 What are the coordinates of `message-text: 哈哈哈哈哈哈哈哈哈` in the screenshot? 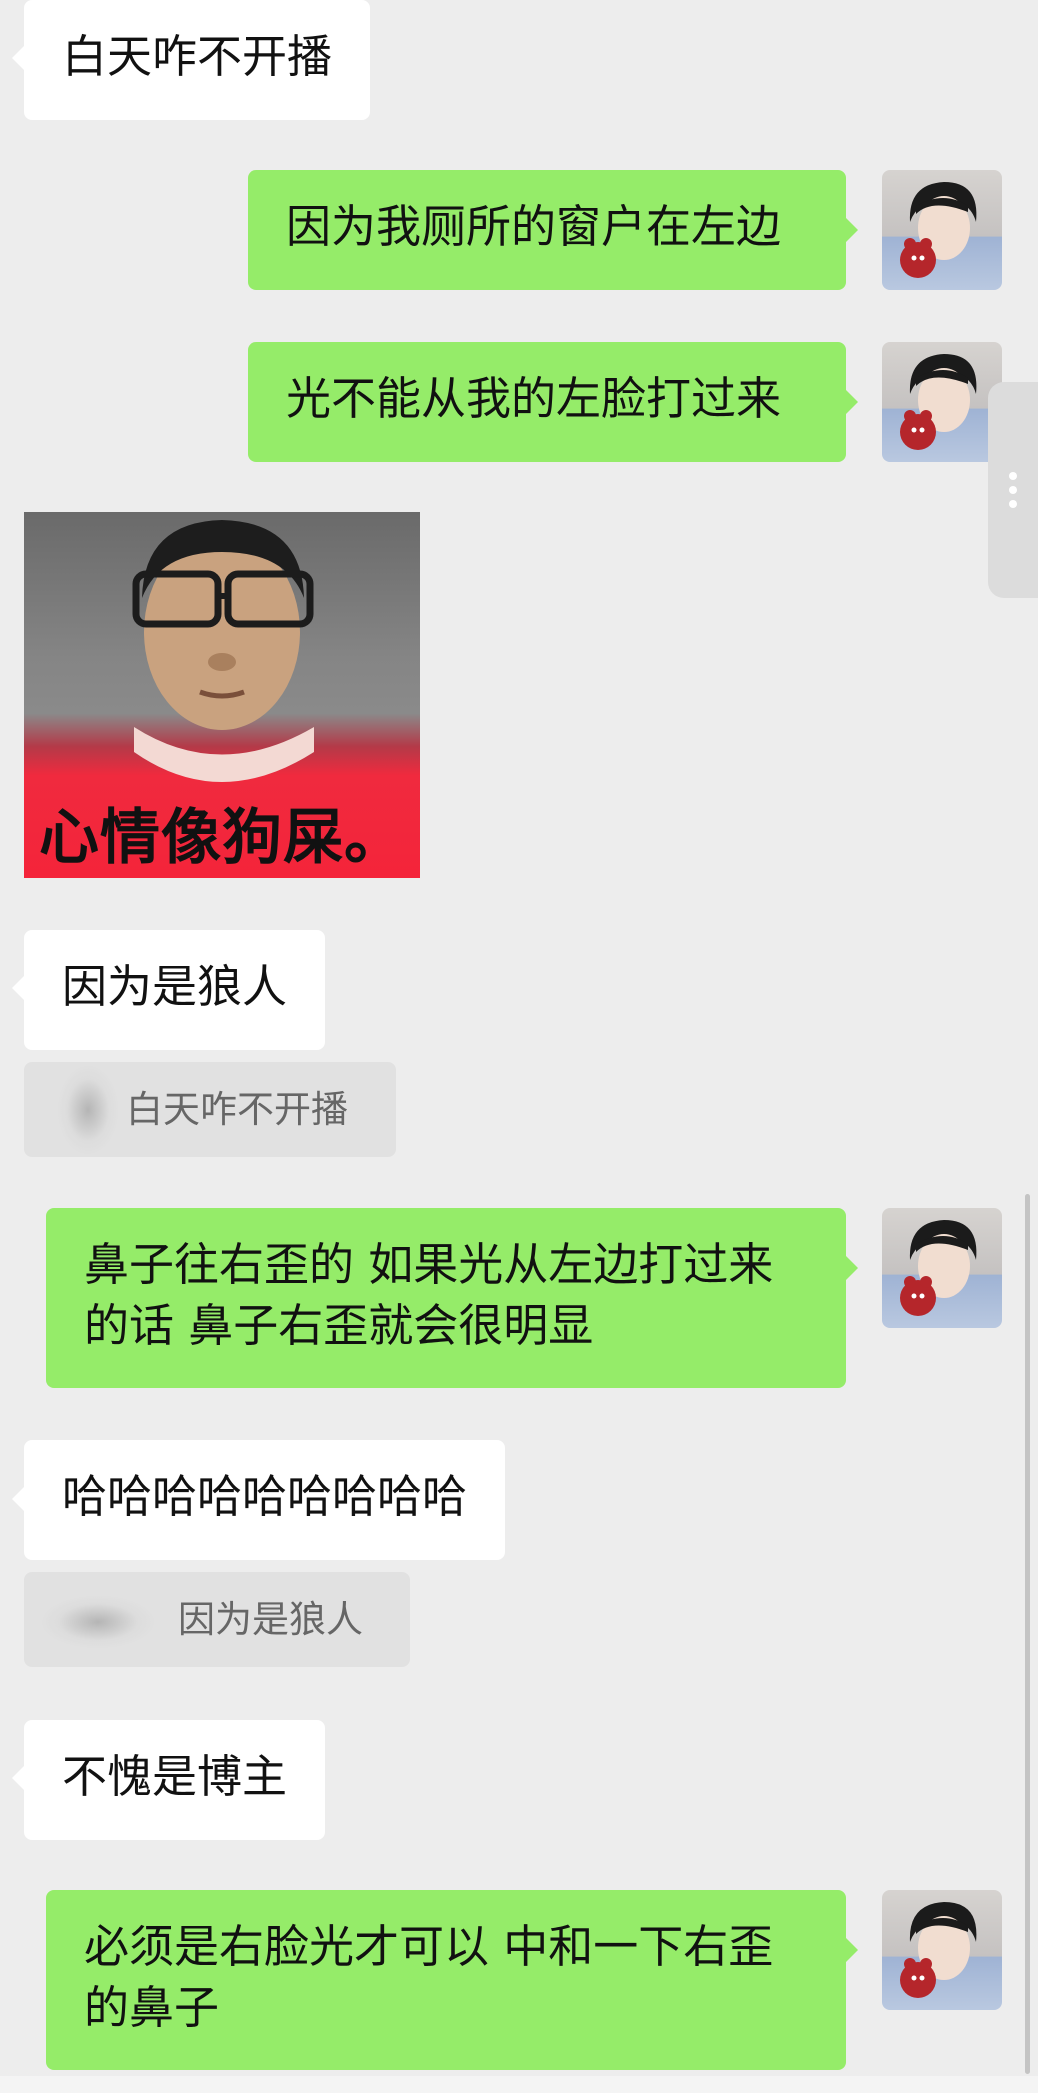 It's located at (265, 1496).